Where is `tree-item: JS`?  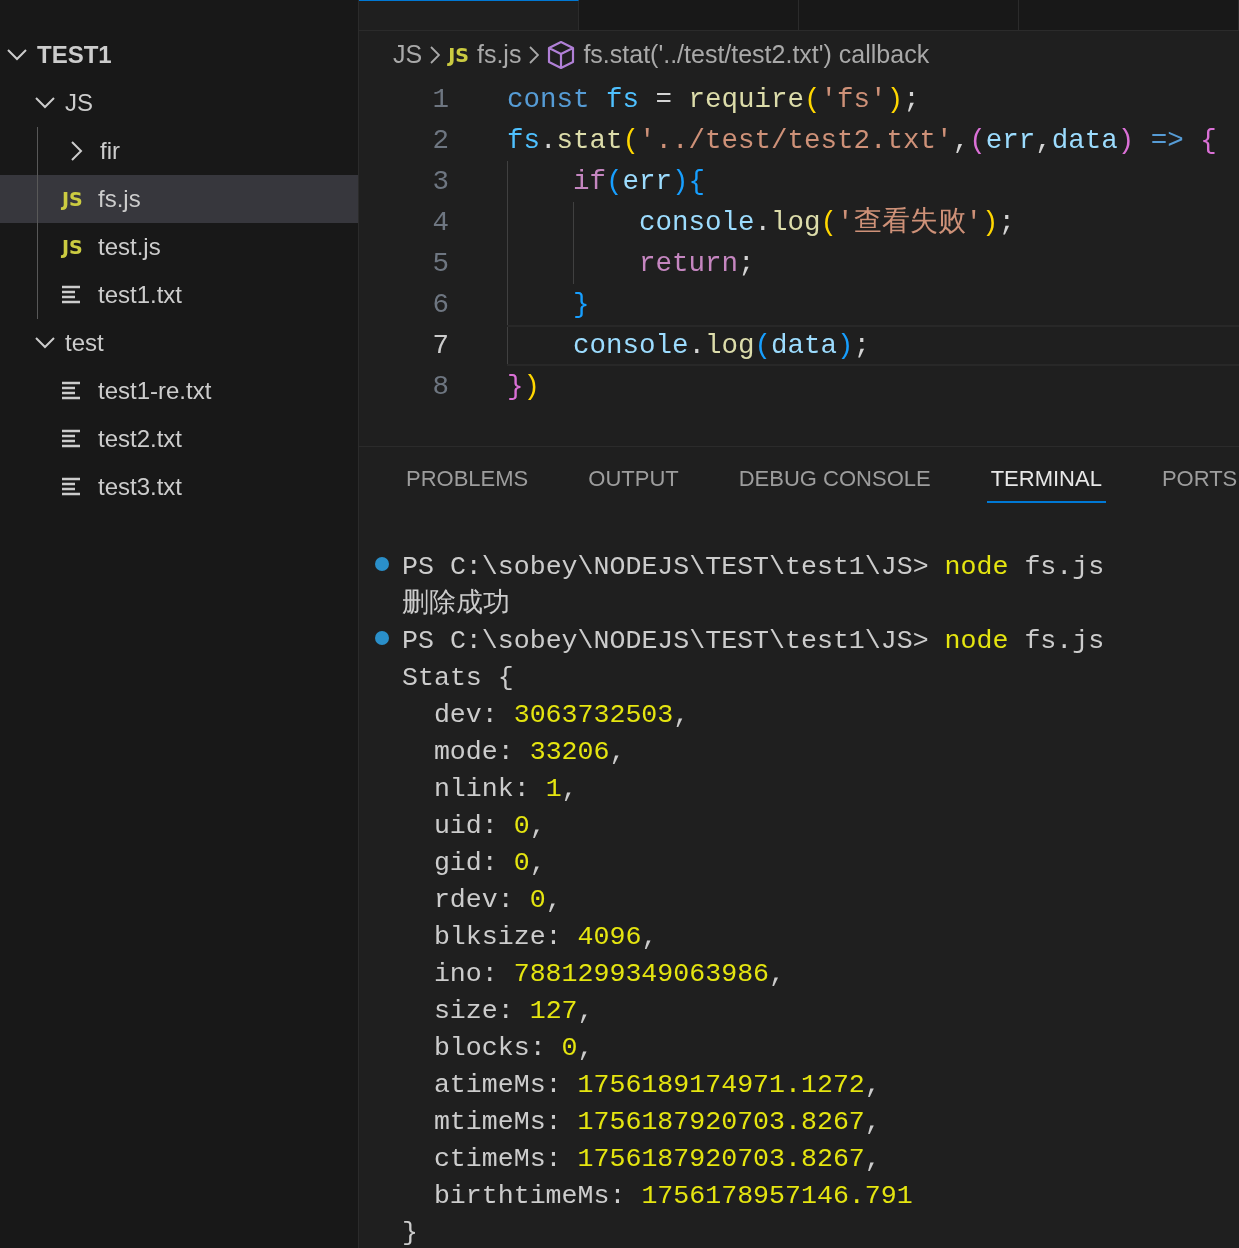 tree-item: JS is located at coordinates (179, 103).